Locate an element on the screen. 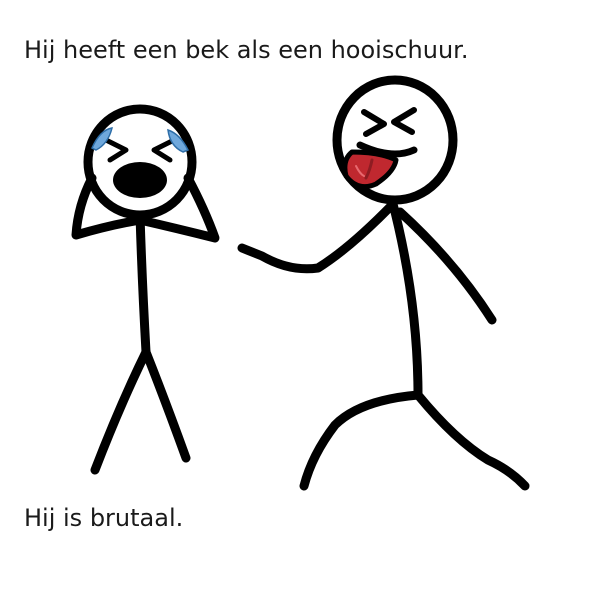 The width and height of the screenshot is (591, 591). open-mouth-icon is located at coordinates (140, 180).